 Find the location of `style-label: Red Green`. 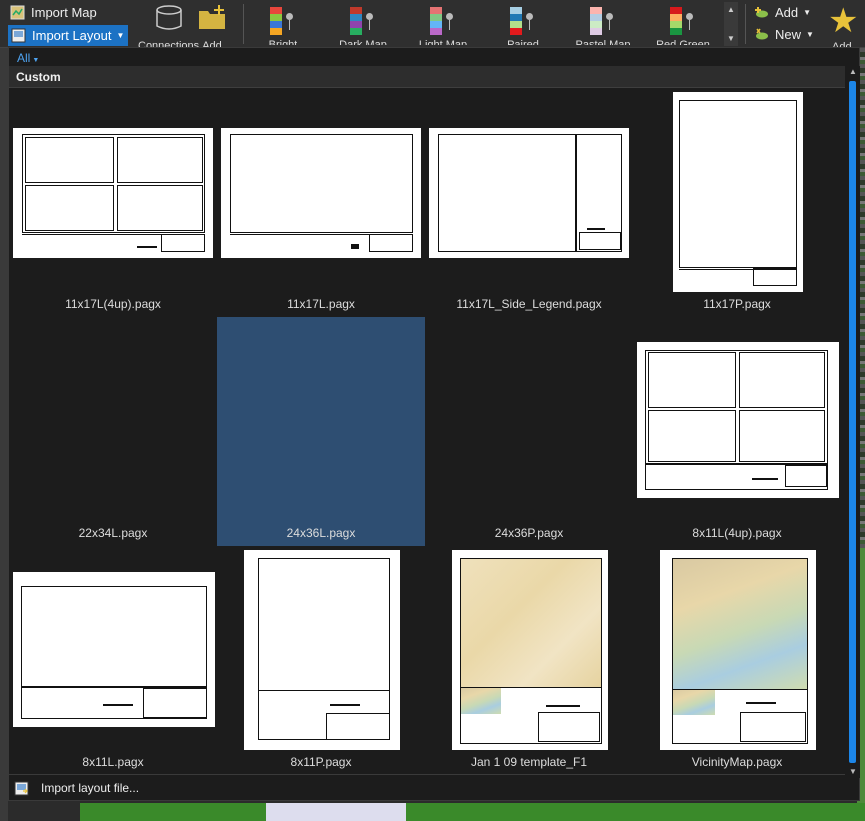

style-label: Red Green is located at coordinates (683, 42).